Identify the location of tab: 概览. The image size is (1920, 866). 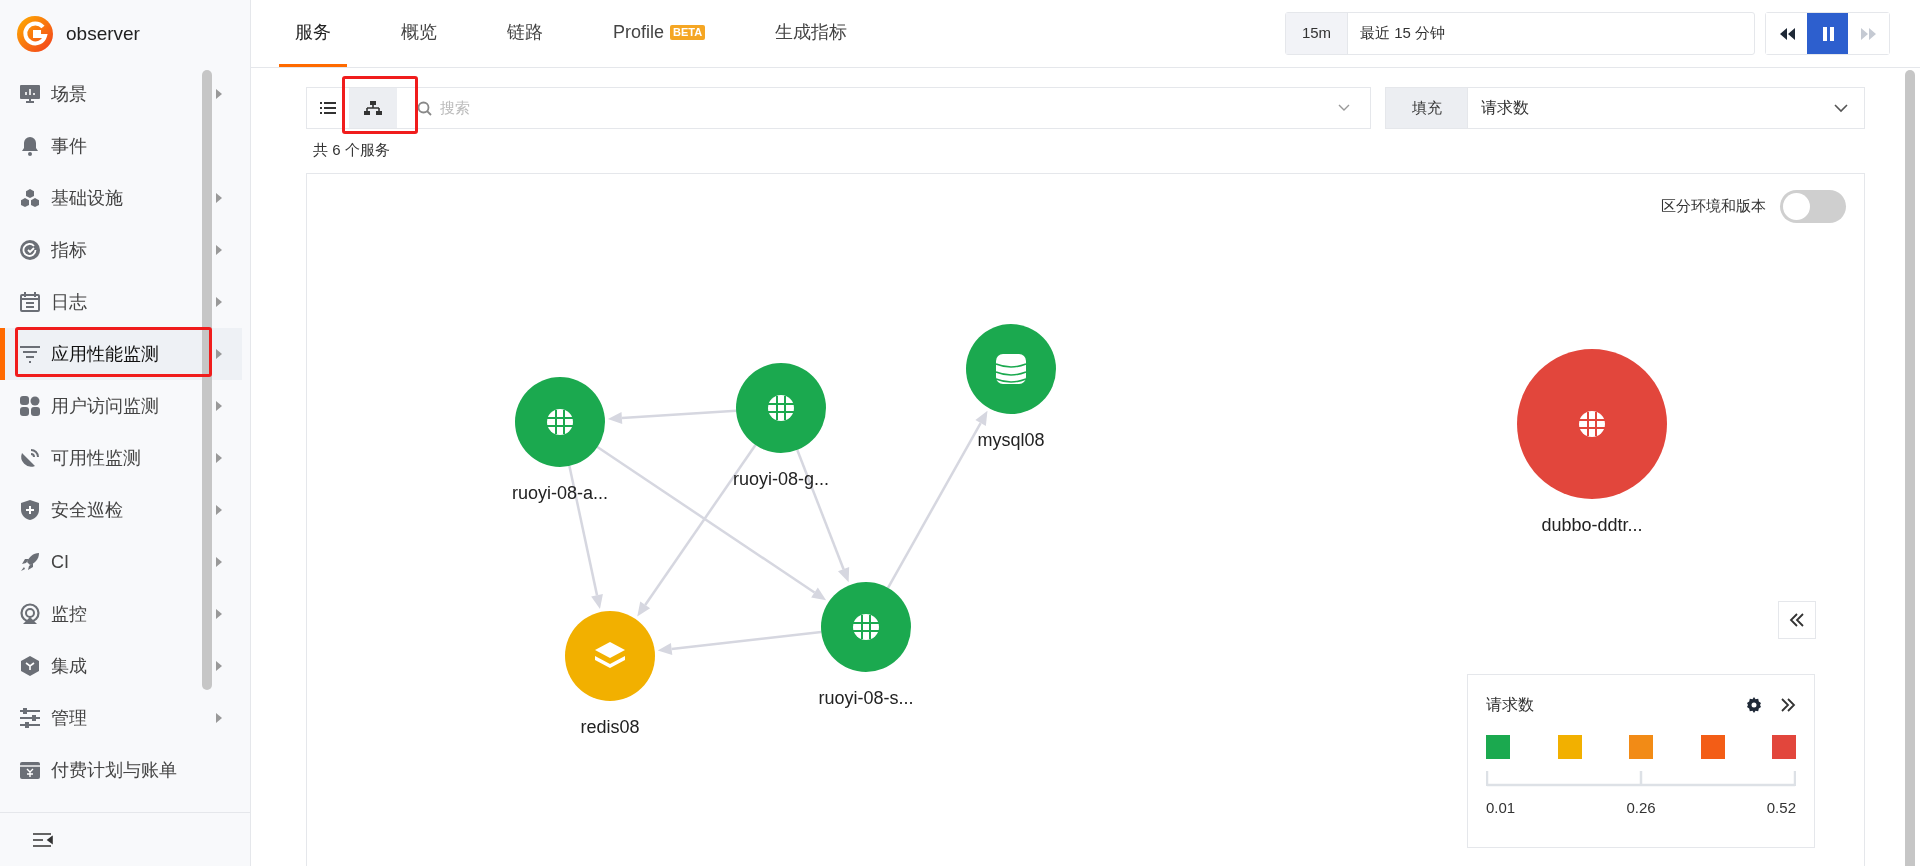
(419, 33).